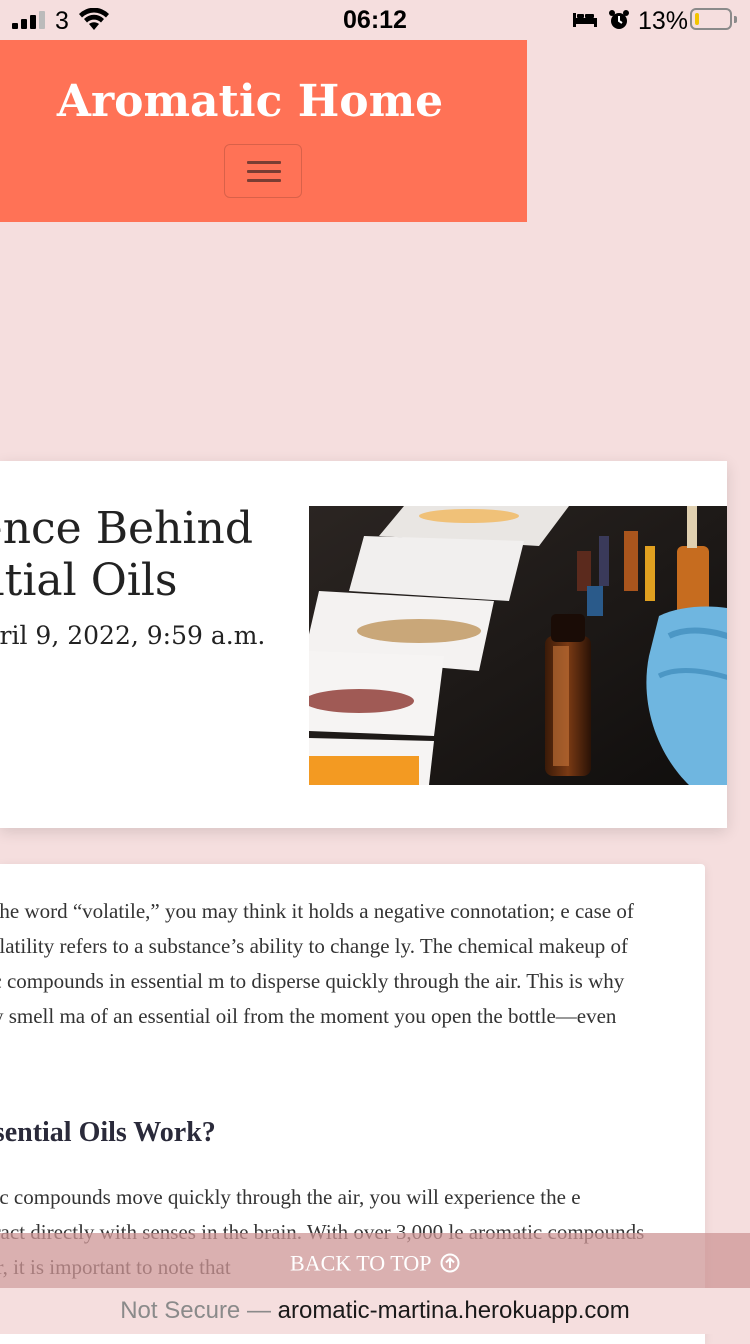 This screenshot has width=750, height=1344. I want to click on nav-menu-toggle-button, so click(263, 171).